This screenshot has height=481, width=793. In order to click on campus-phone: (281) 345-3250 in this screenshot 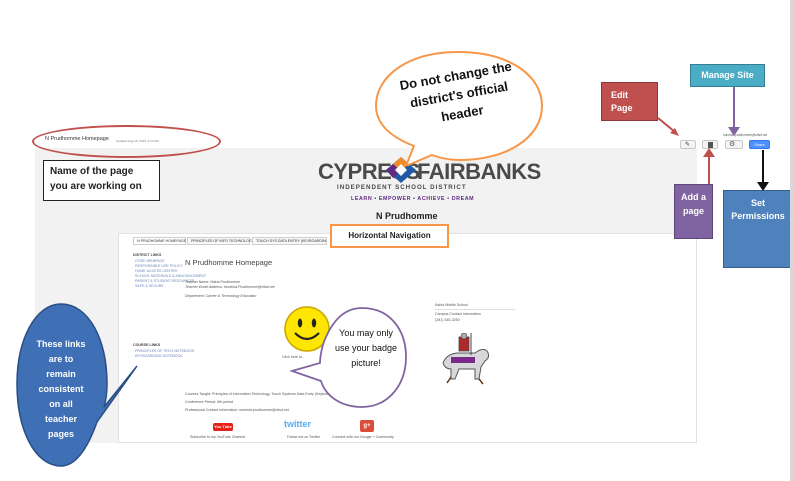, I will do `click(447, 320)`.